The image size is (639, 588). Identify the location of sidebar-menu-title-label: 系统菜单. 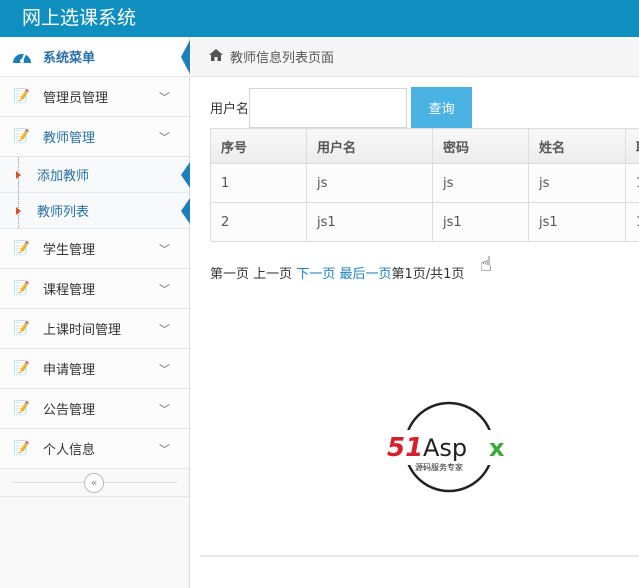
(69, 58).